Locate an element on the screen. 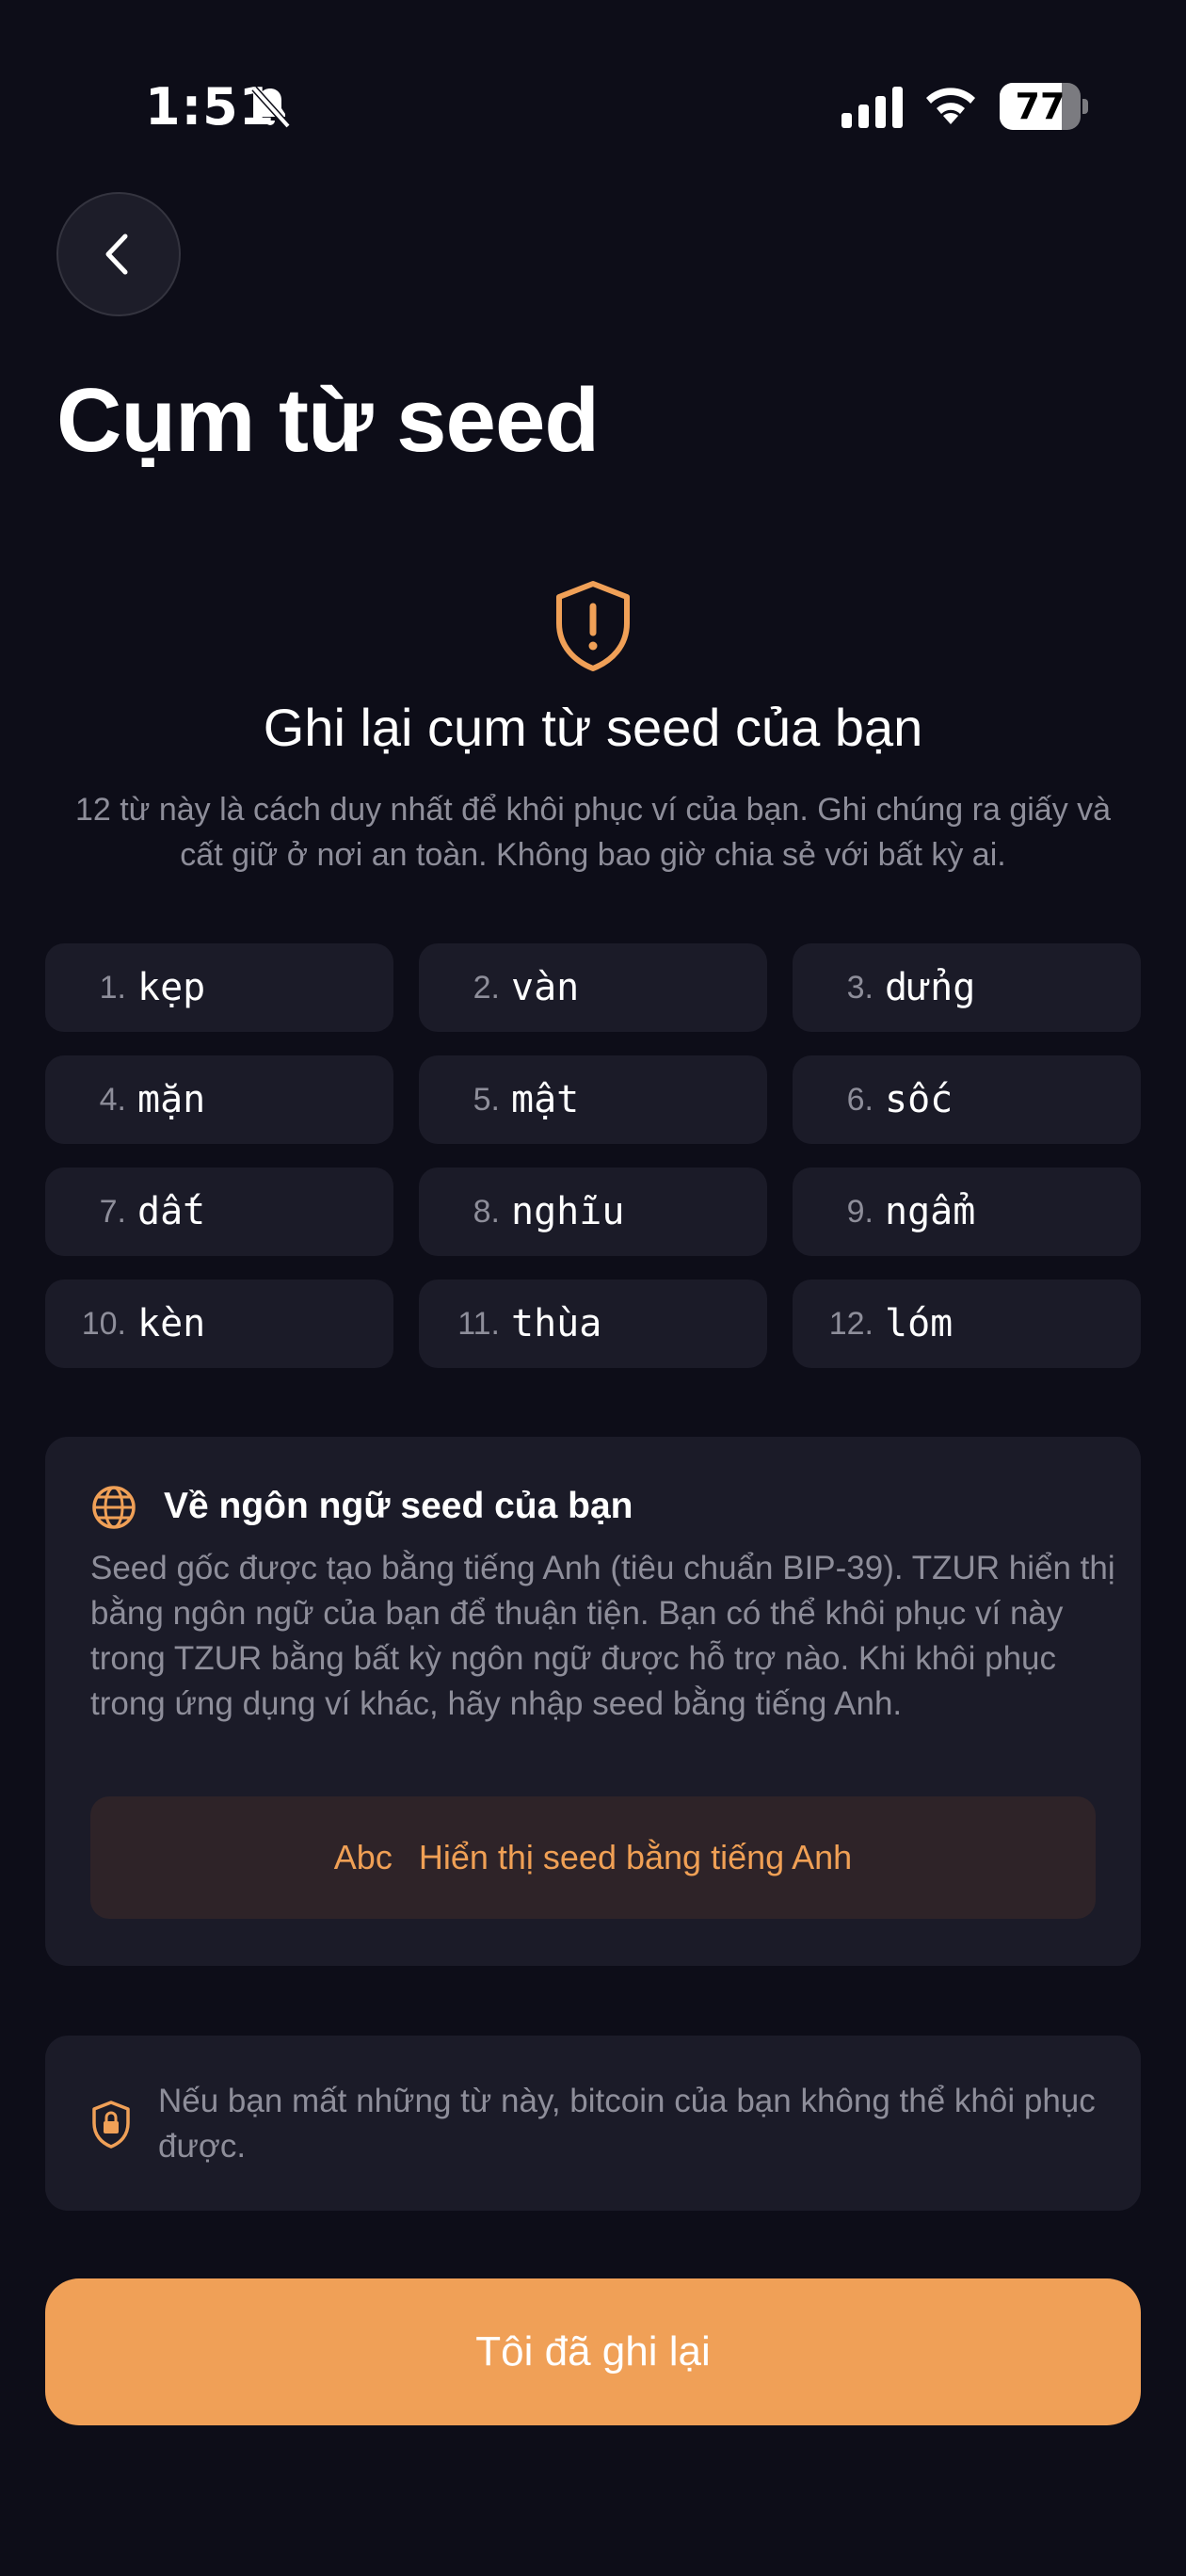 The image size is (1186, 2576). seed-word-cell: 5. mật is located at coordinates (593, 1099).